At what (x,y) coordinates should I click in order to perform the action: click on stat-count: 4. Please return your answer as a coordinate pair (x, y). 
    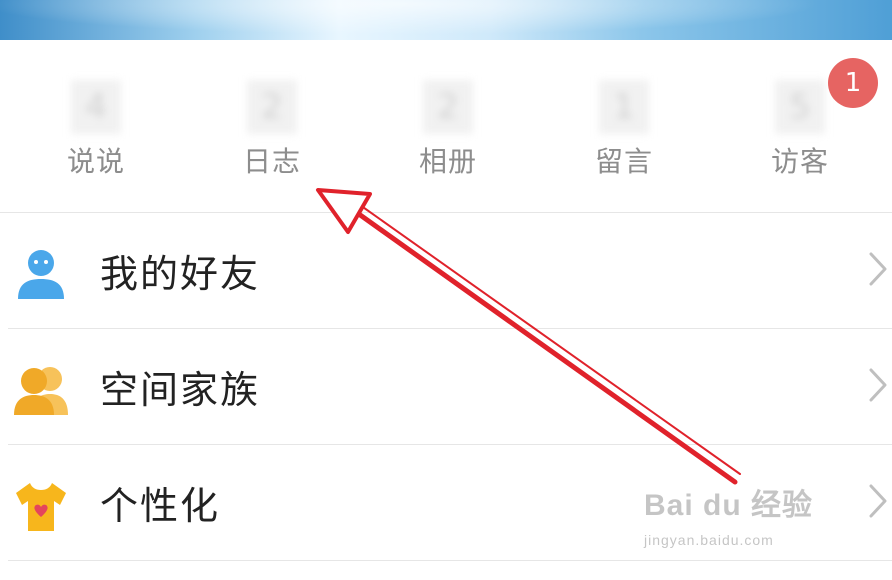
    Looking at the image, I should click on (96, 107).